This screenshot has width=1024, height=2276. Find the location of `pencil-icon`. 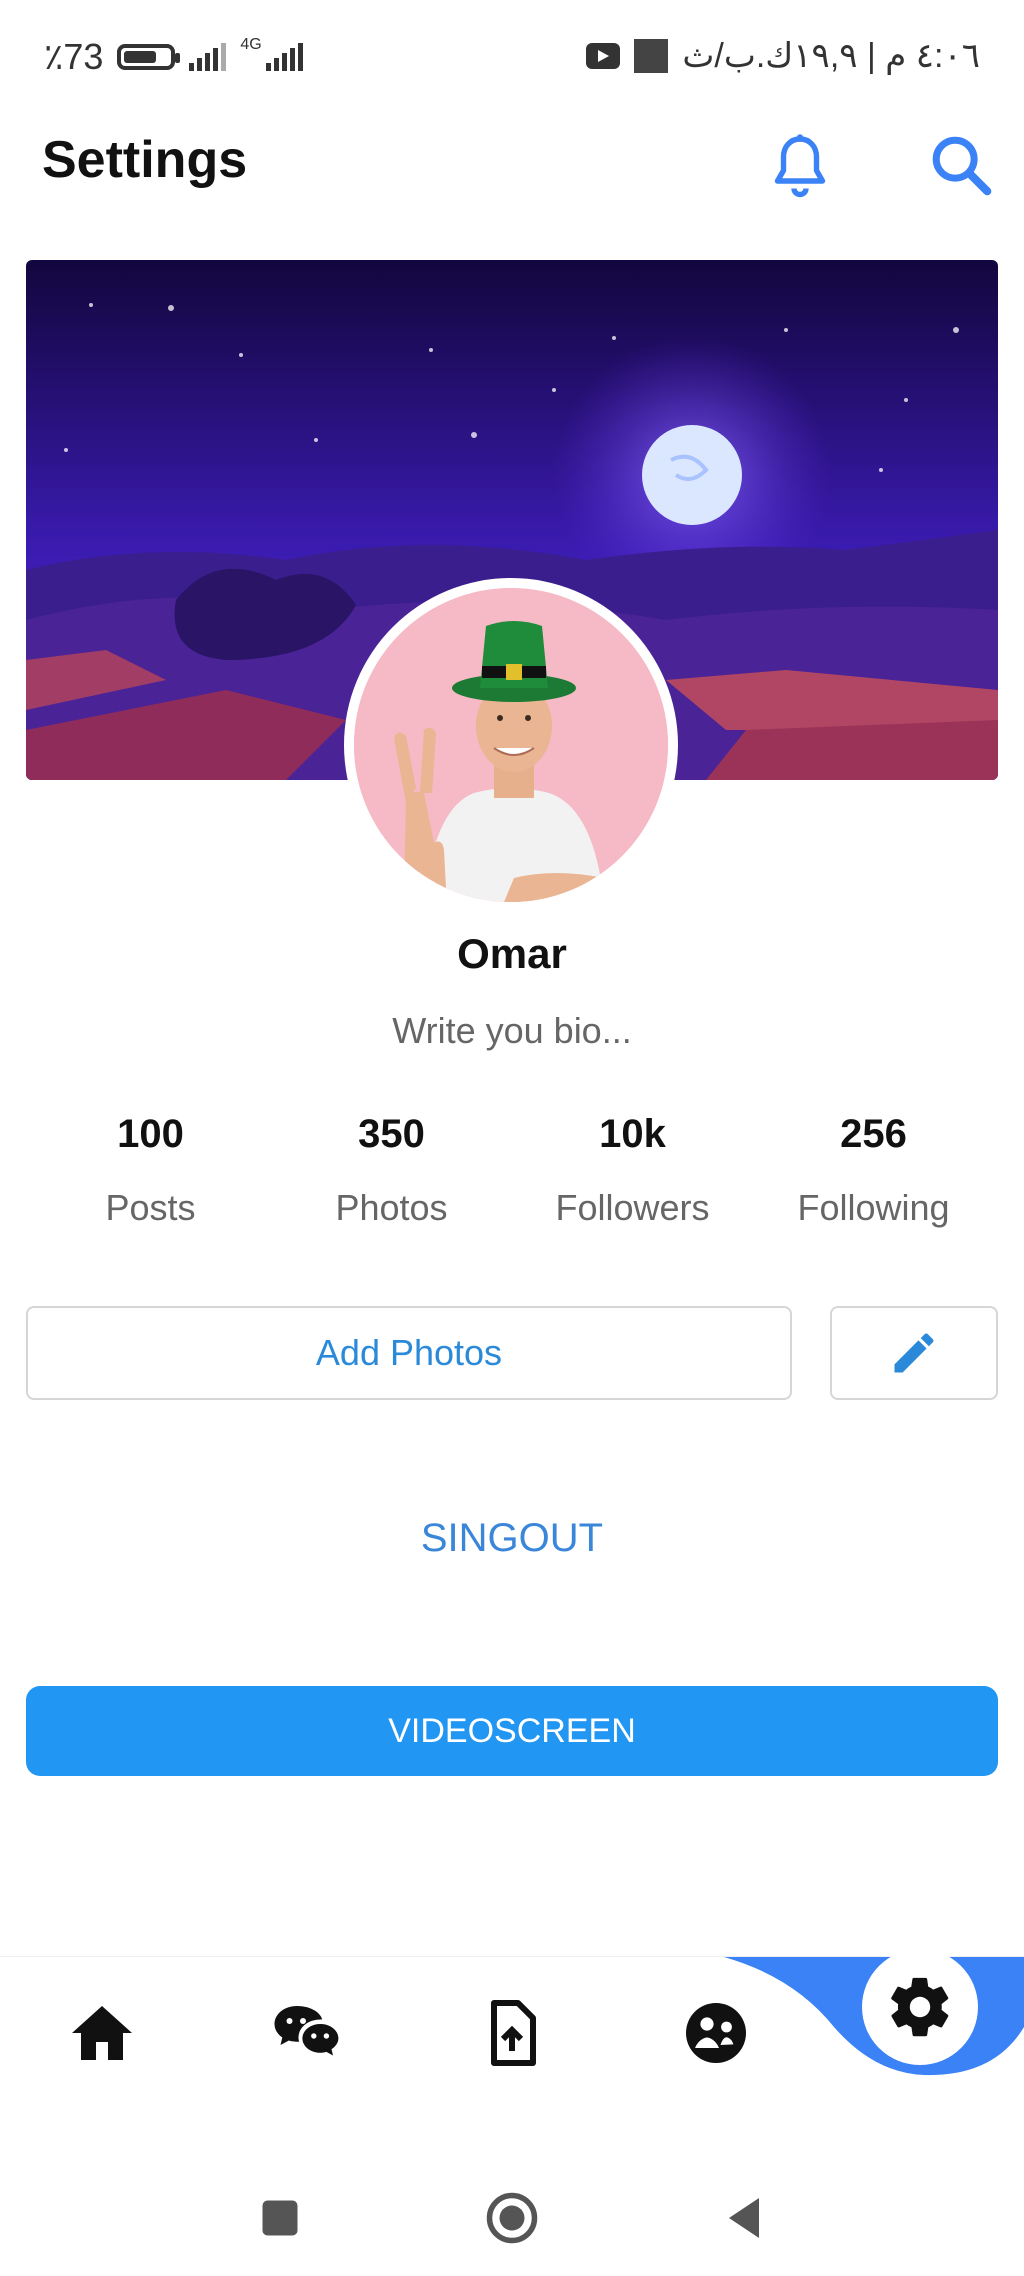

pencil-icon is located at coordinates (914, 1353).